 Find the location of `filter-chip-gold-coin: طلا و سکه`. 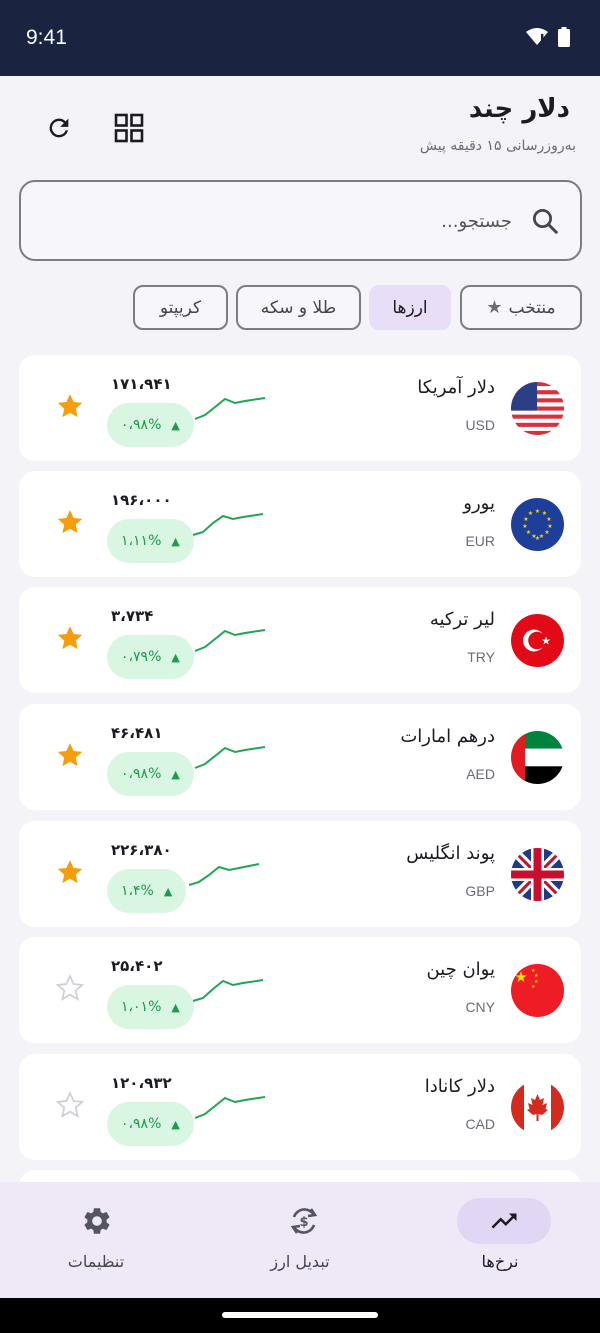

filter-chip-gold-coin: طلا و سکه is located at coordinates (298, 307).